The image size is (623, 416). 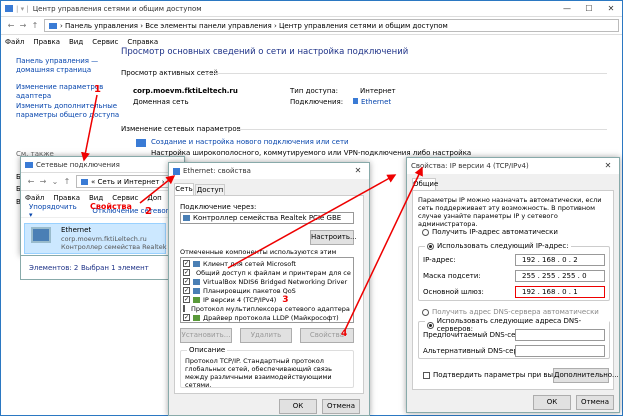 What do you see at coordinates (148, 211) in the screenshot?
I see `annotation-2: 2` at bounding box center [148, 211].